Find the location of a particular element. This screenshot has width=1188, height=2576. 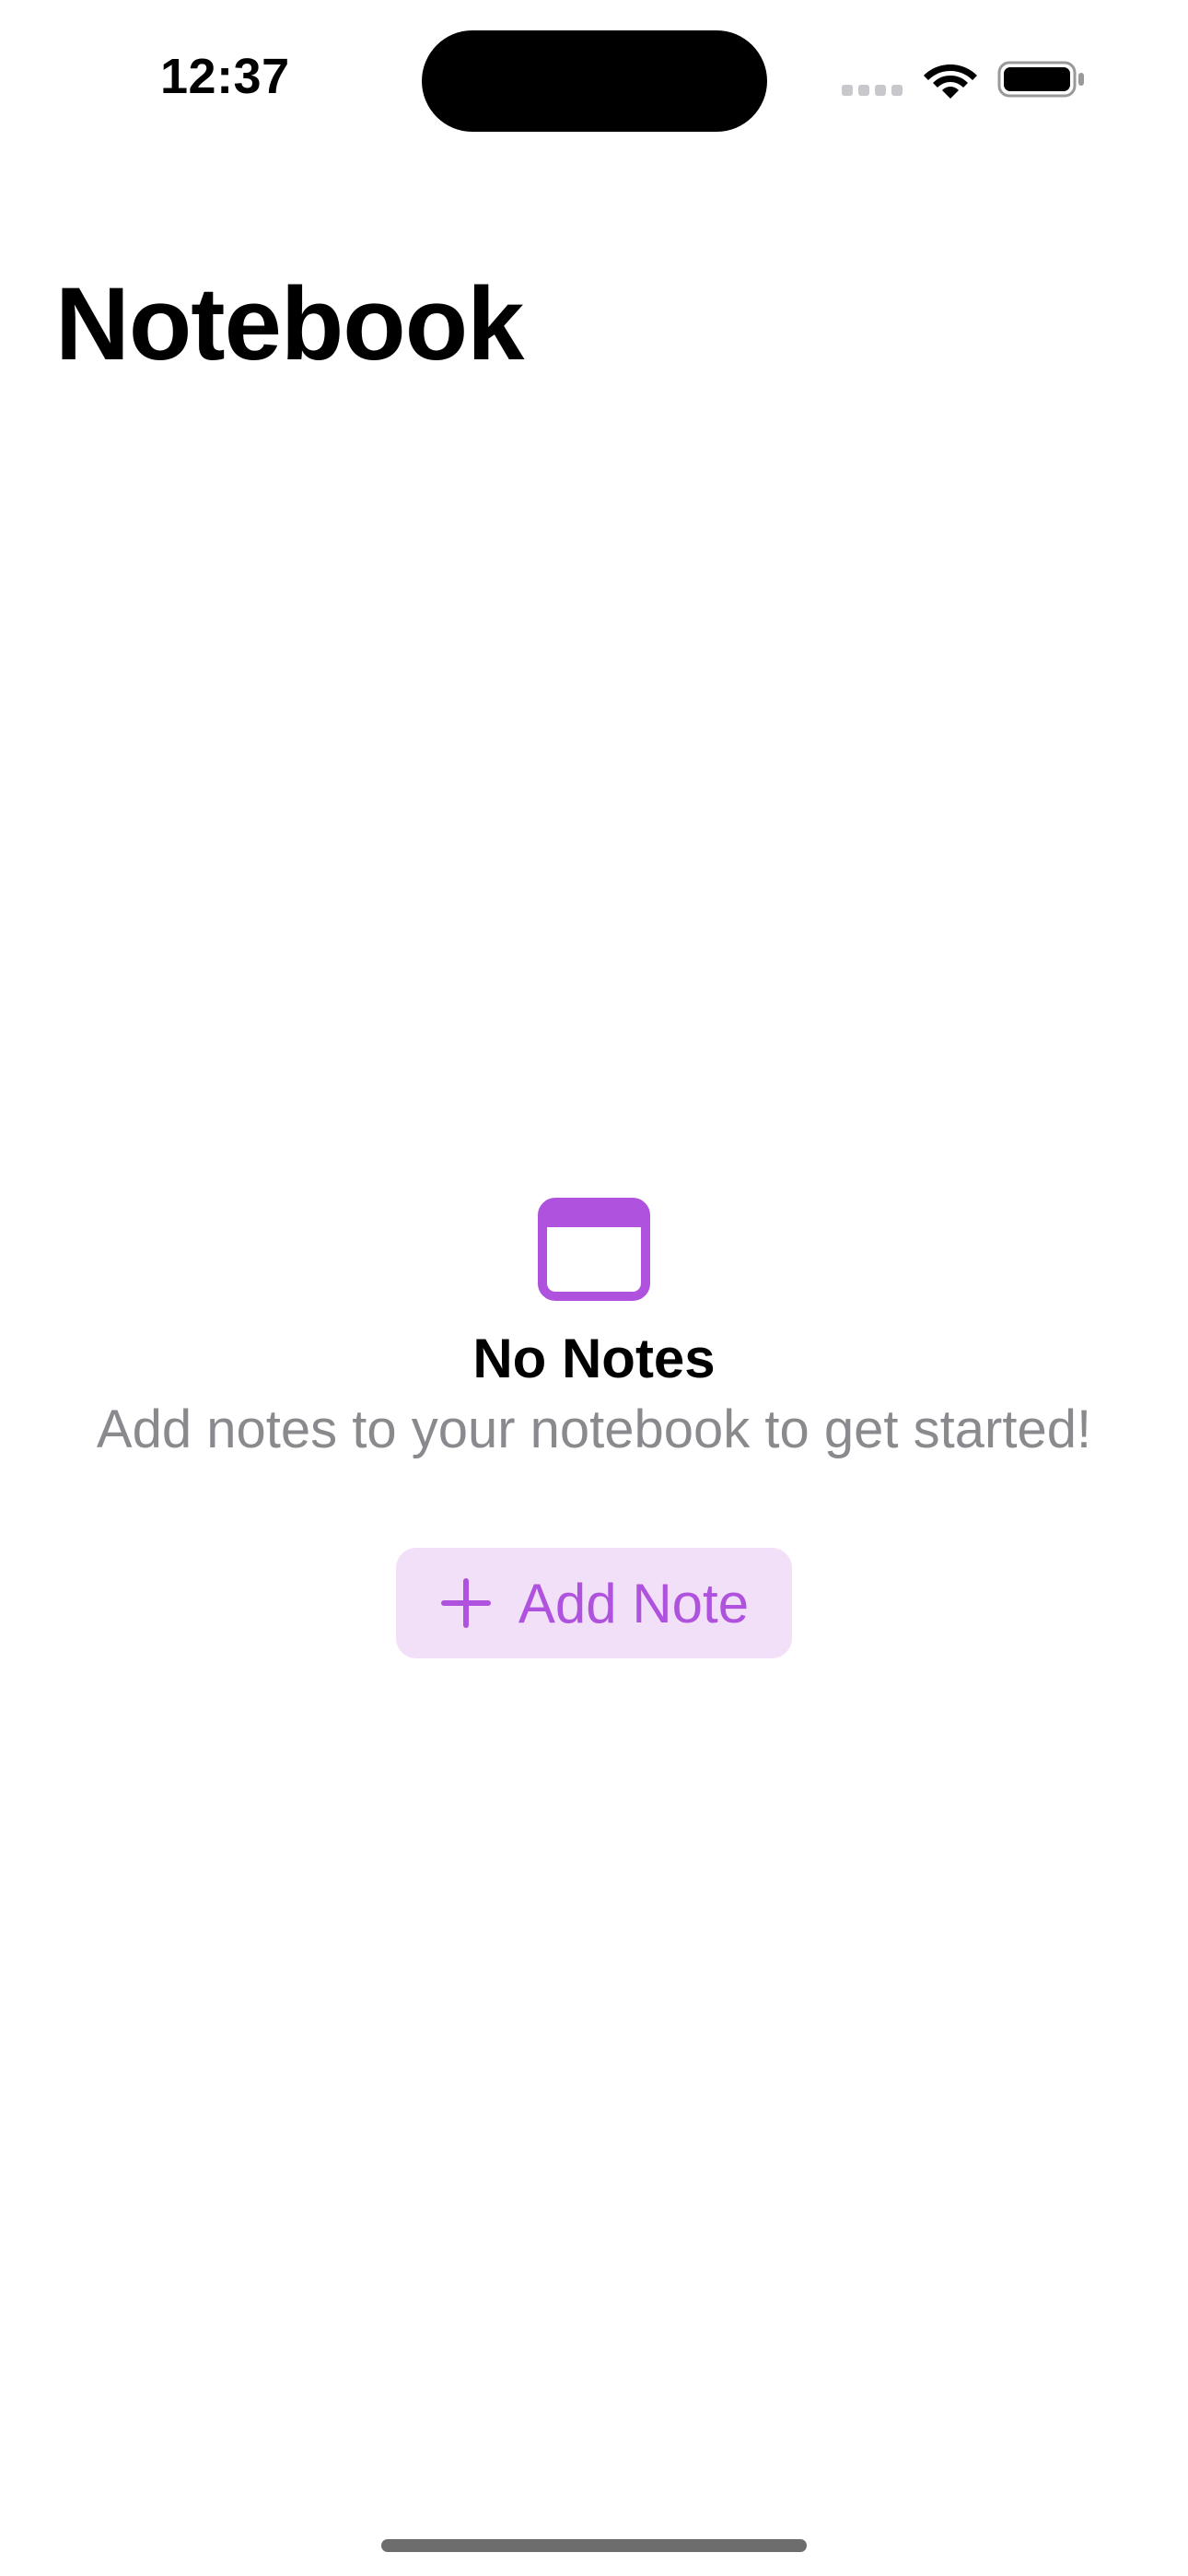

wifi-icon is located at coordinates (951, 81).